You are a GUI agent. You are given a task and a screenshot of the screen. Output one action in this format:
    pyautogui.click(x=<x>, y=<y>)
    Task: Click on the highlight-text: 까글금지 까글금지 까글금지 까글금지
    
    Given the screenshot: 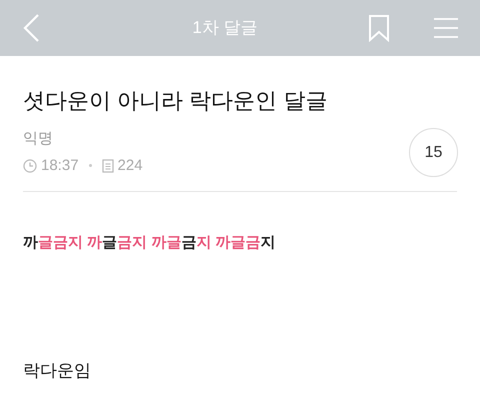 What is the action you would take?
    pyautogui.click(x=150, y=243)
    